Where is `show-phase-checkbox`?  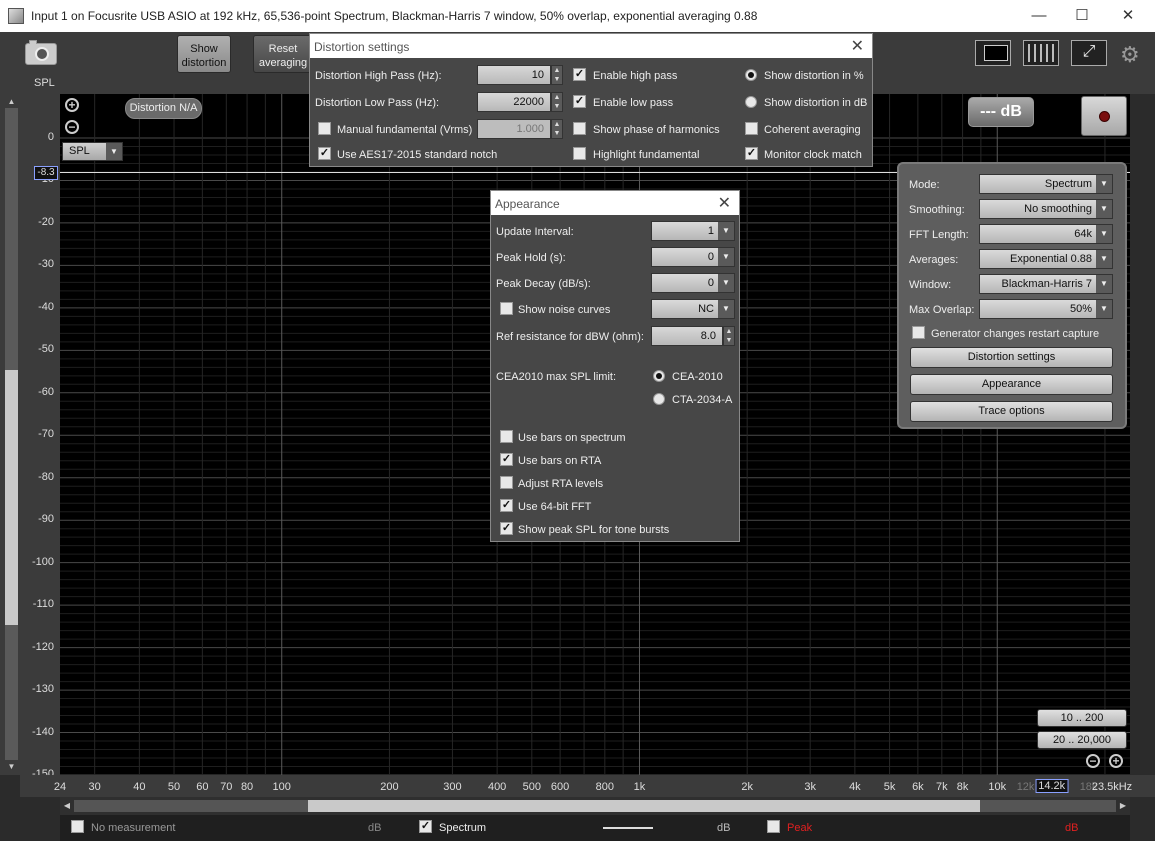 show-phase-checkbox is located at coordinates (579, 128).